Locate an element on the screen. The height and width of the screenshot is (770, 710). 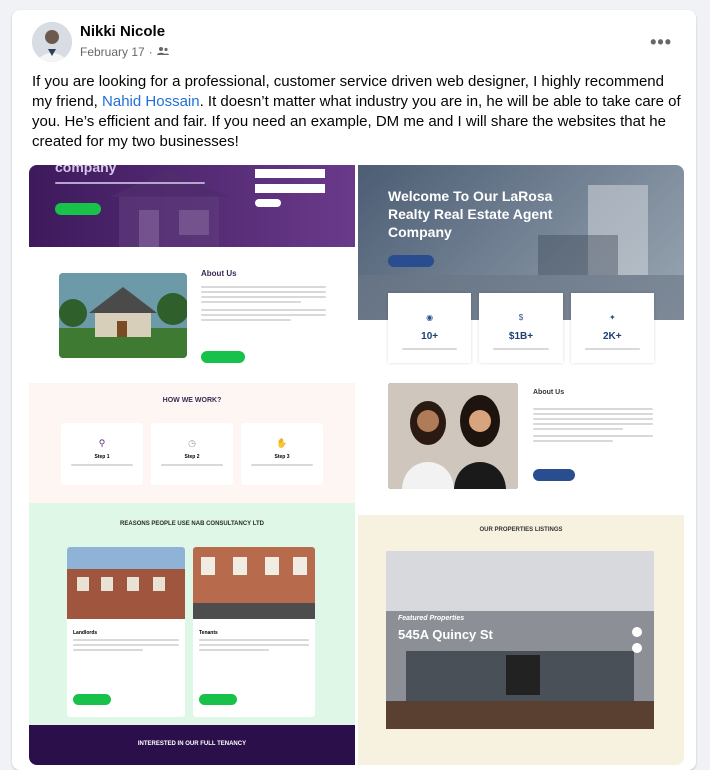
how-we-work-section: HOW WE WORK? ⚲ Step 1 ◷ Step 2 ✋ Step 3 is located at coordinates (192, 443).